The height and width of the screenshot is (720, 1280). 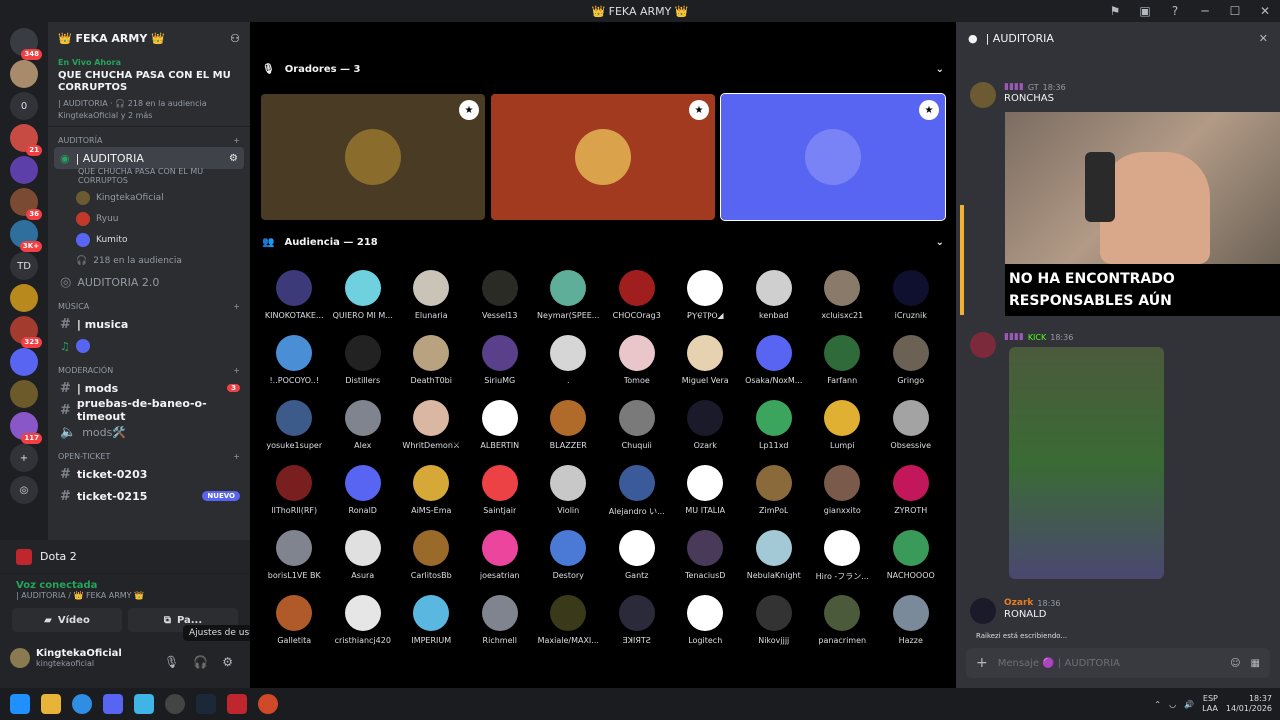 What do you see at coordinates (24, 106) in the screenshot?
I see `server-icon: 0` at bounding box center [24, 106].